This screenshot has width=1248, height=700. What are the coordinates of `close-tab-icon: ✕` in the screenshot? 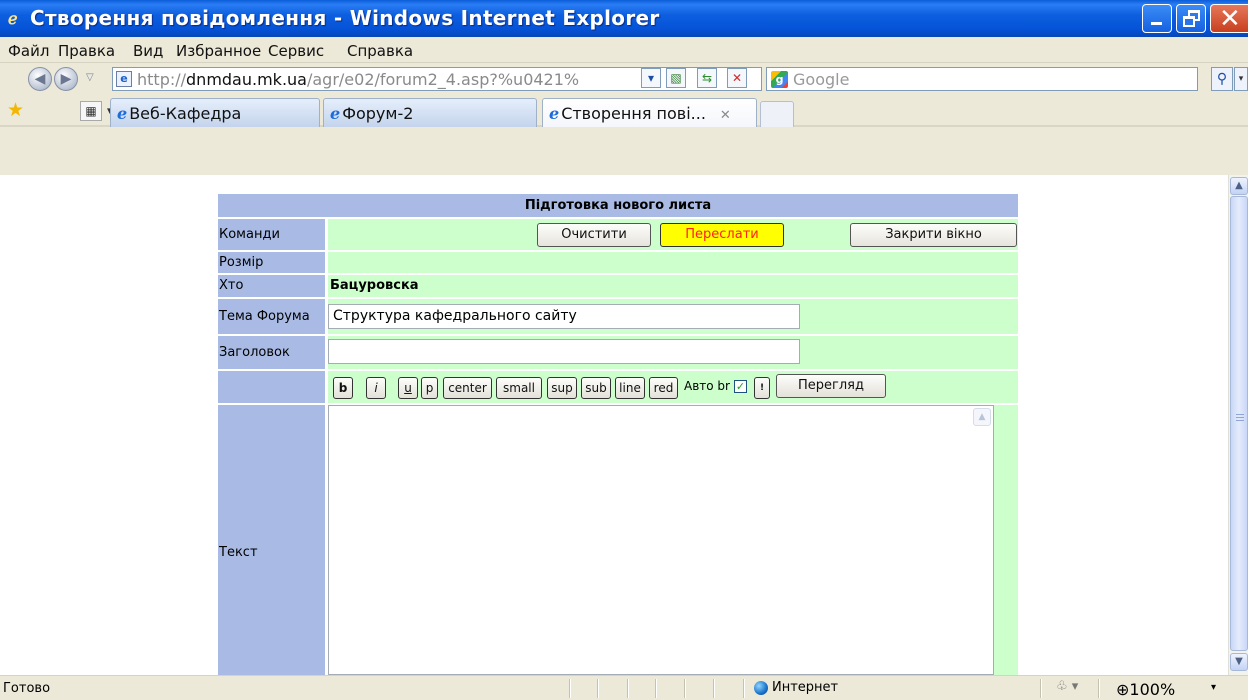 It's located at (725, 115).